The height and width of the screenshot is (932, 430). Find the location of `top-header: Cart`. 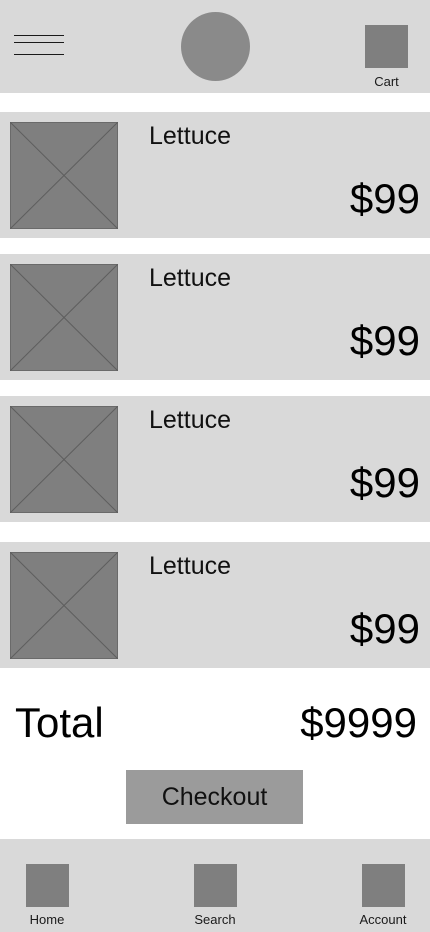

top-header: Cart is located at coordinates (215, 46).